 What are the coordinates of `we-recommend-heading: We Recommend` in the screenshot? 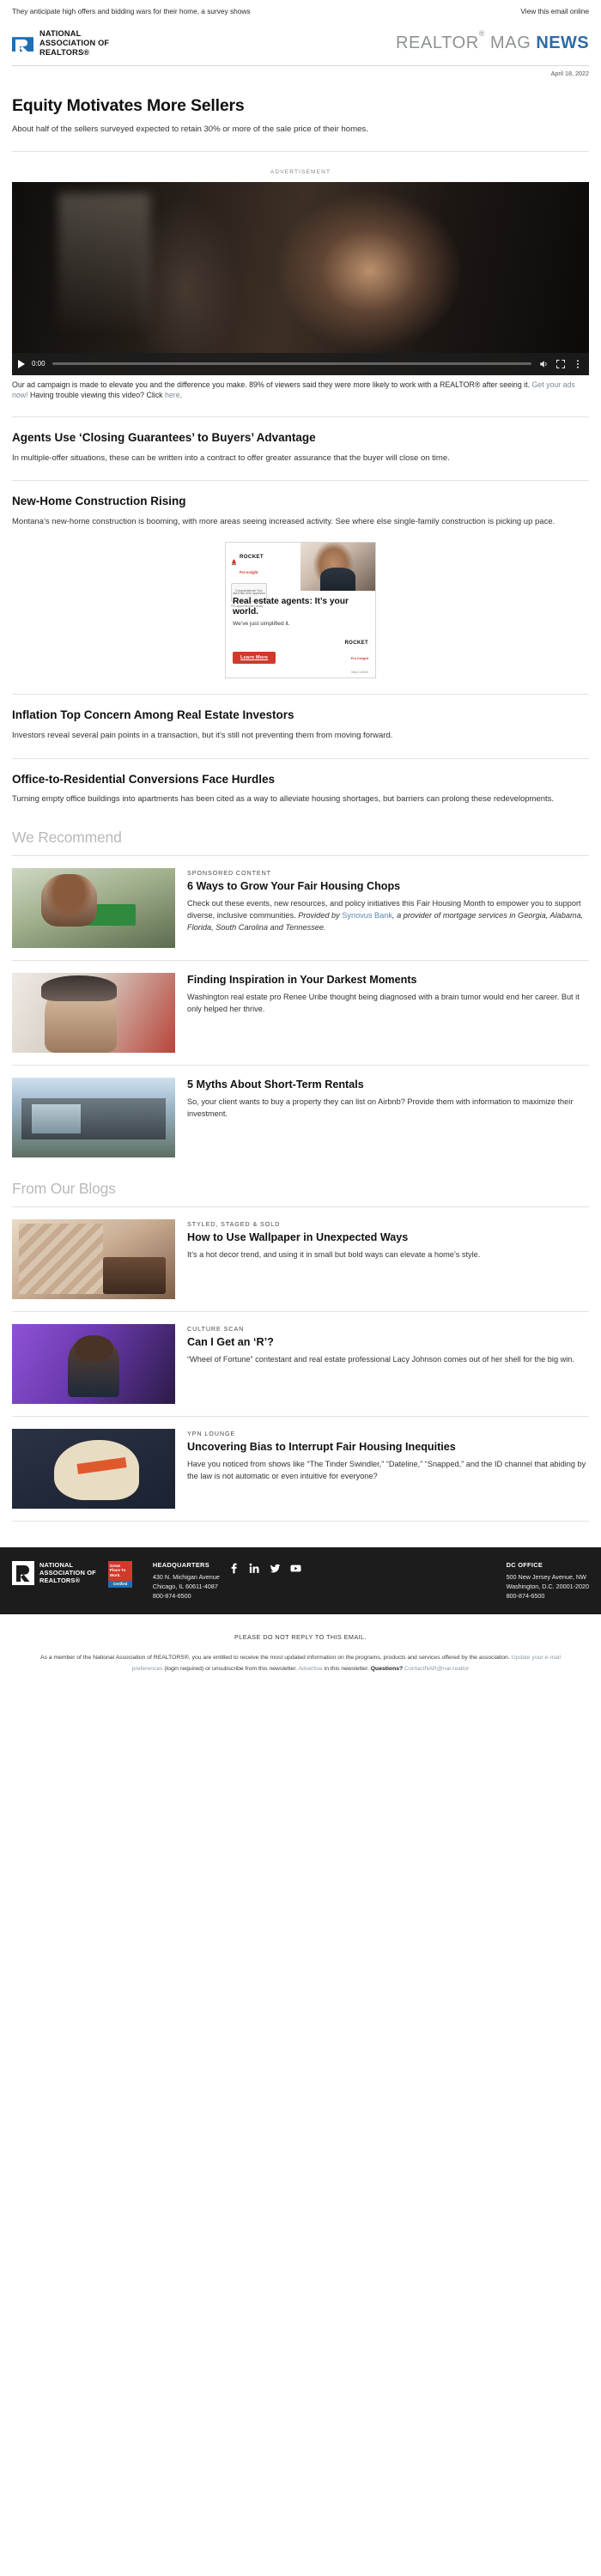 It's located at (67, 837).